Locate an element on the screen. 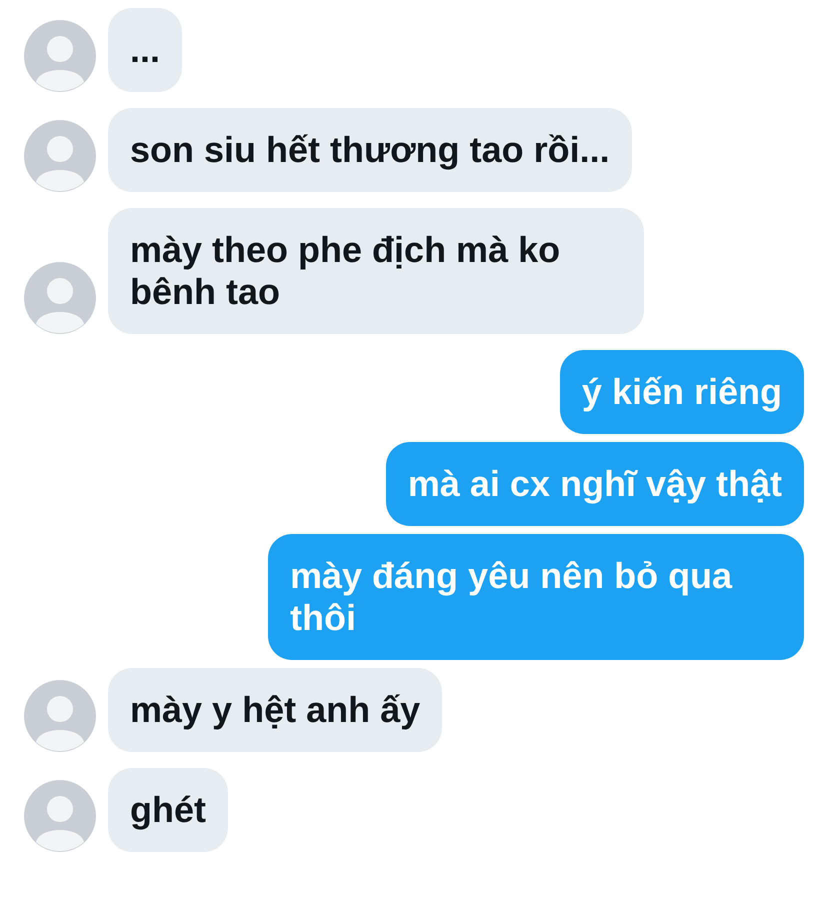  message-bubble: mà ai cx nghĩ vậy thật is located at coordinates (595, 484).